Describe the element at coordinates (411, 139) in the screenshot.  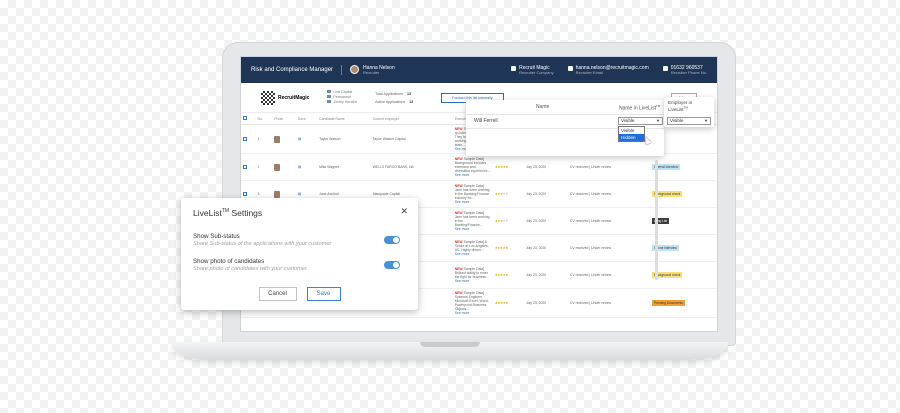
I see `current-employer: Taylor Watson Capital` at that location.